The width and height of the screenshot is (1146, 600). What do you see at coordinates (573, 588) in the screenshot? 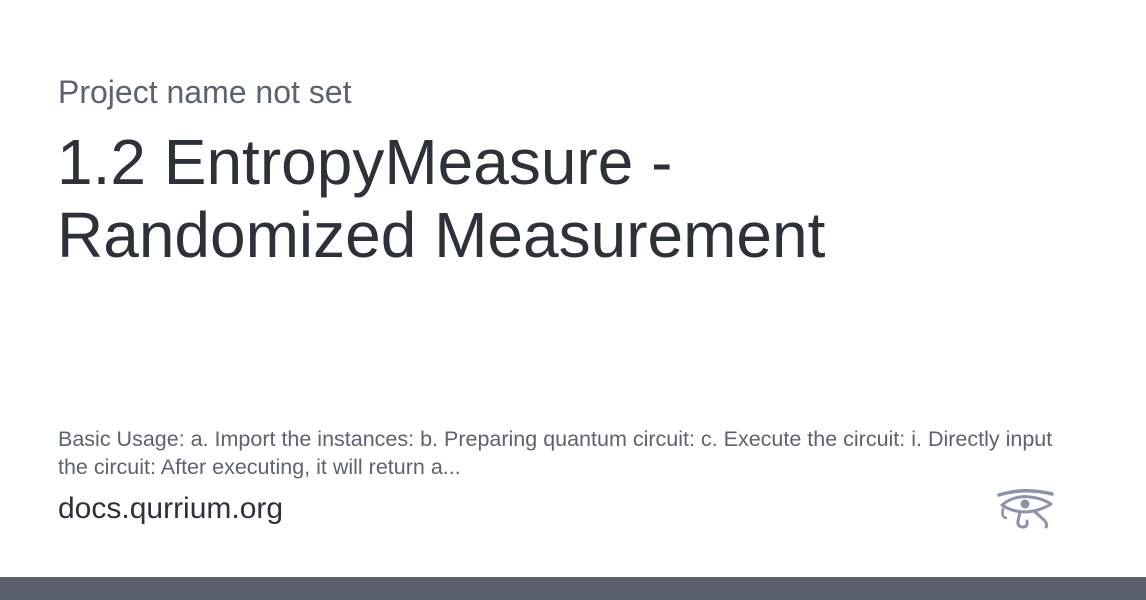
I see `bottom-bar` at bounding box center [573, 588].